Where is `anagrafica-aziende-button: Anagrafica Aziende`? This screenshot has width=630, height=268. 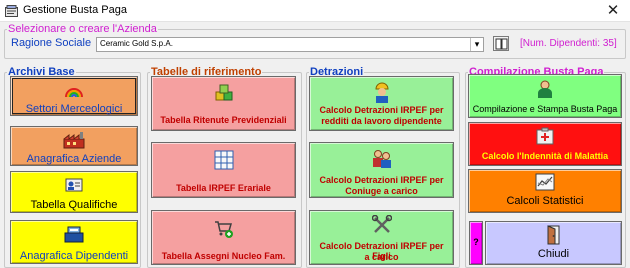
anagrafica-aziende-button: Anagrafica Aziende is located at coordinates (74, 146).